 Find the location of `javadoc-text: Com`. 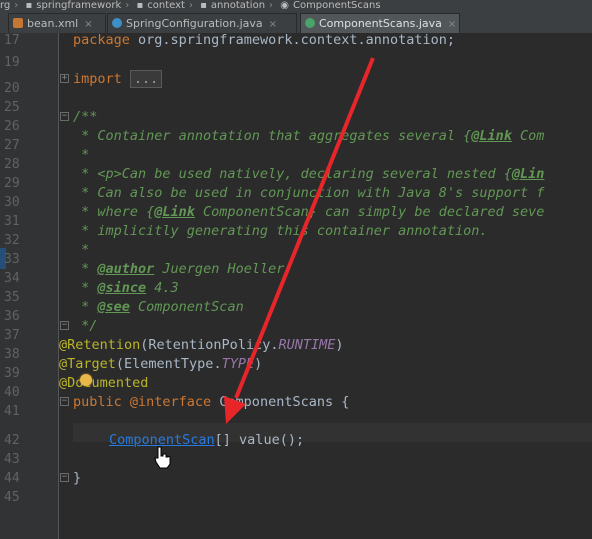

javadoc-text: Com is located at coordinates (528, 136).